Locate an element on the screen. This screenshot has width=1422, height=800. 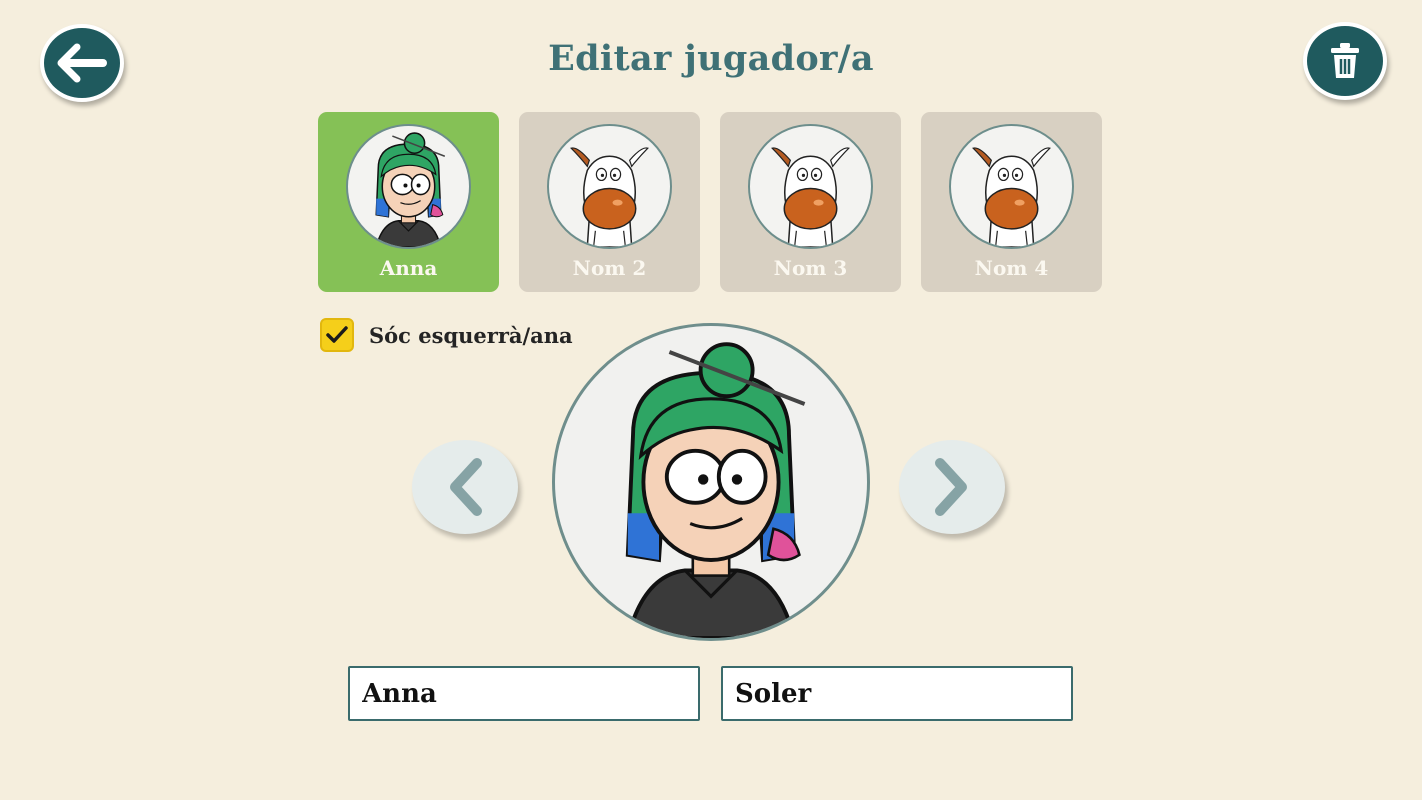
last-name-input is located at coordinates (897, 693).